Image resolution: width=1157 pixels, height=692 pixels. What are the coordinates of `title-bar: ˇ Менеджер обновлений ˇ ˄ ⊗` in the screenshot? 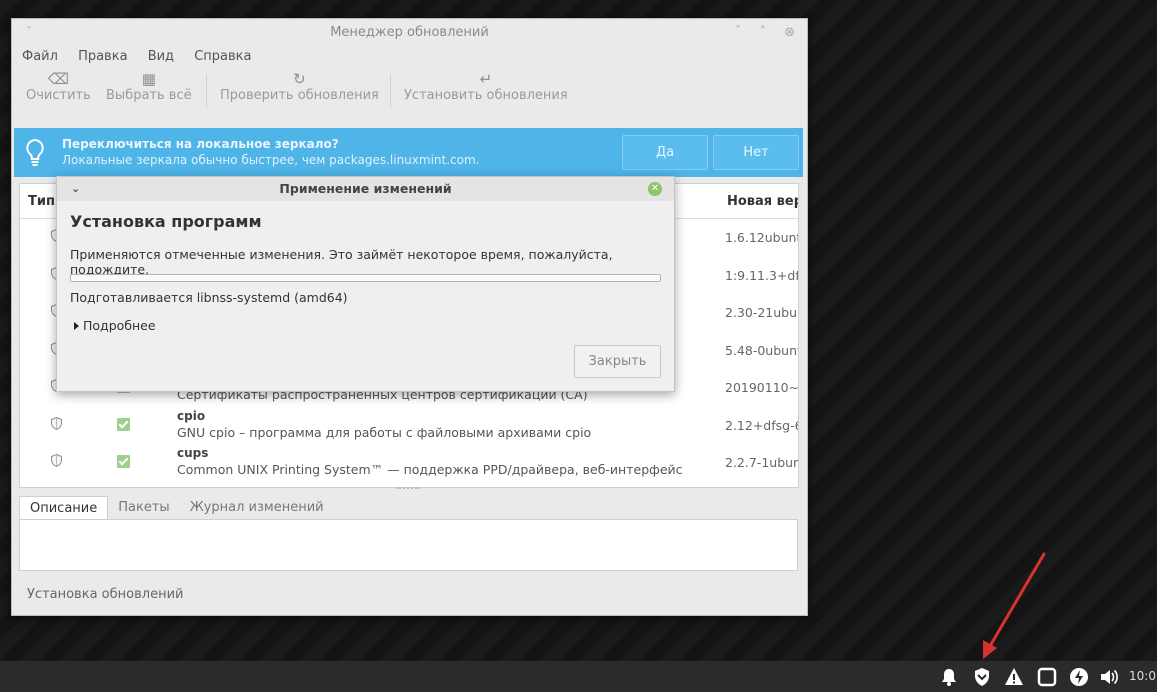 It's located at (409, 32).